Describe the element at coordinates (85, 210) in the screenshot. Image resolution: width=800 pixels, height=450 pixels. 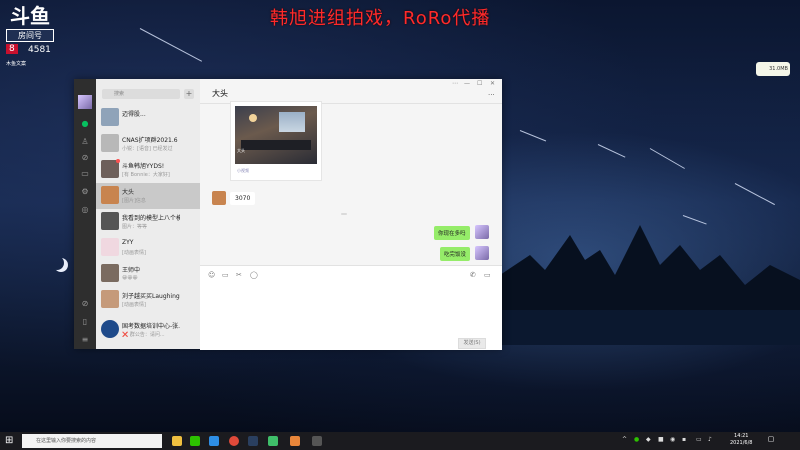
I see `miniprogram-icon: ◎` at that location.